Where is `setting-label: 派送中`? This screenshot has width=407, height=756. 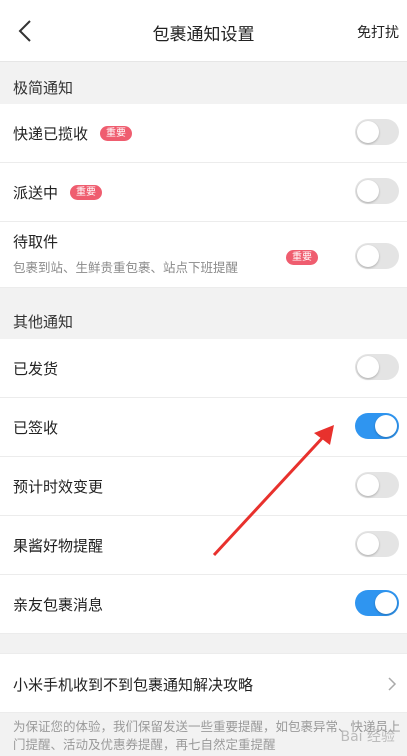
setting-label: 派送中 is located at coordinates (36, 193).